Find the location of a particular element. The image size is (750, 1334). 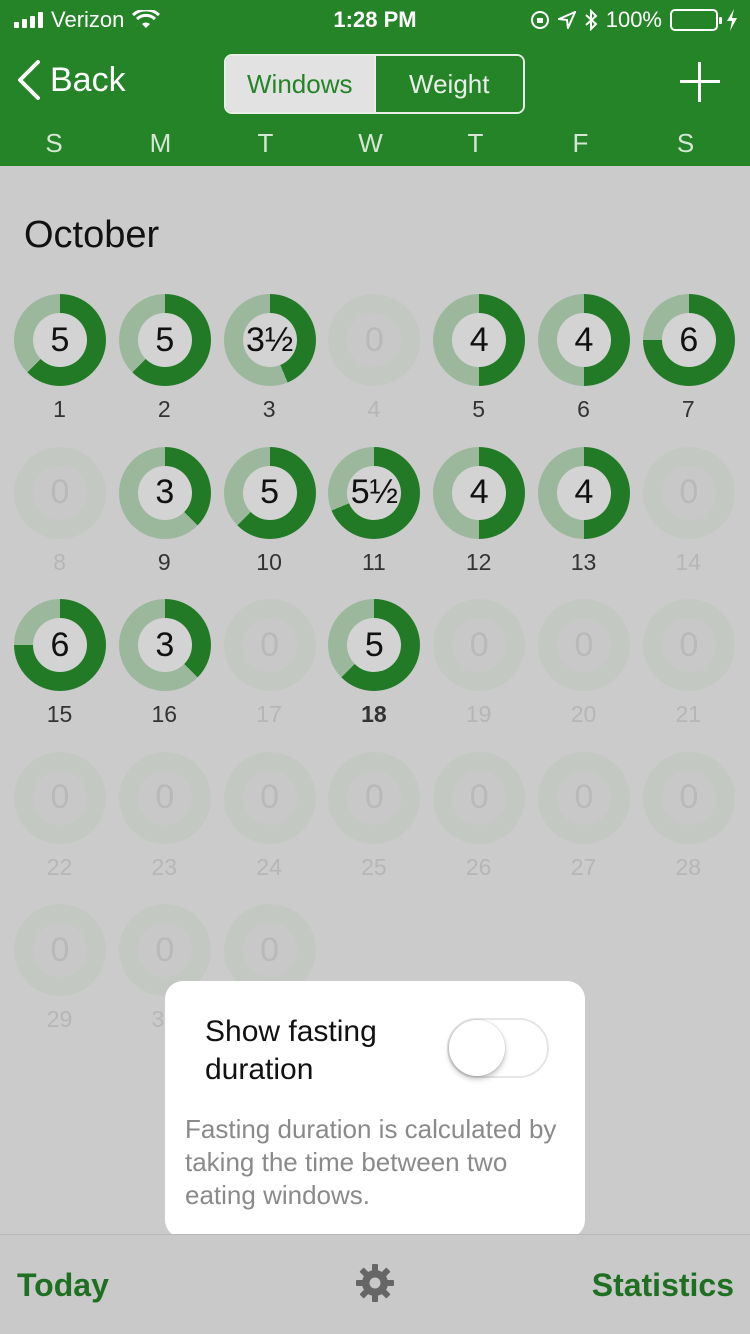

day-number: 16 is located at coordinates (164, 714).